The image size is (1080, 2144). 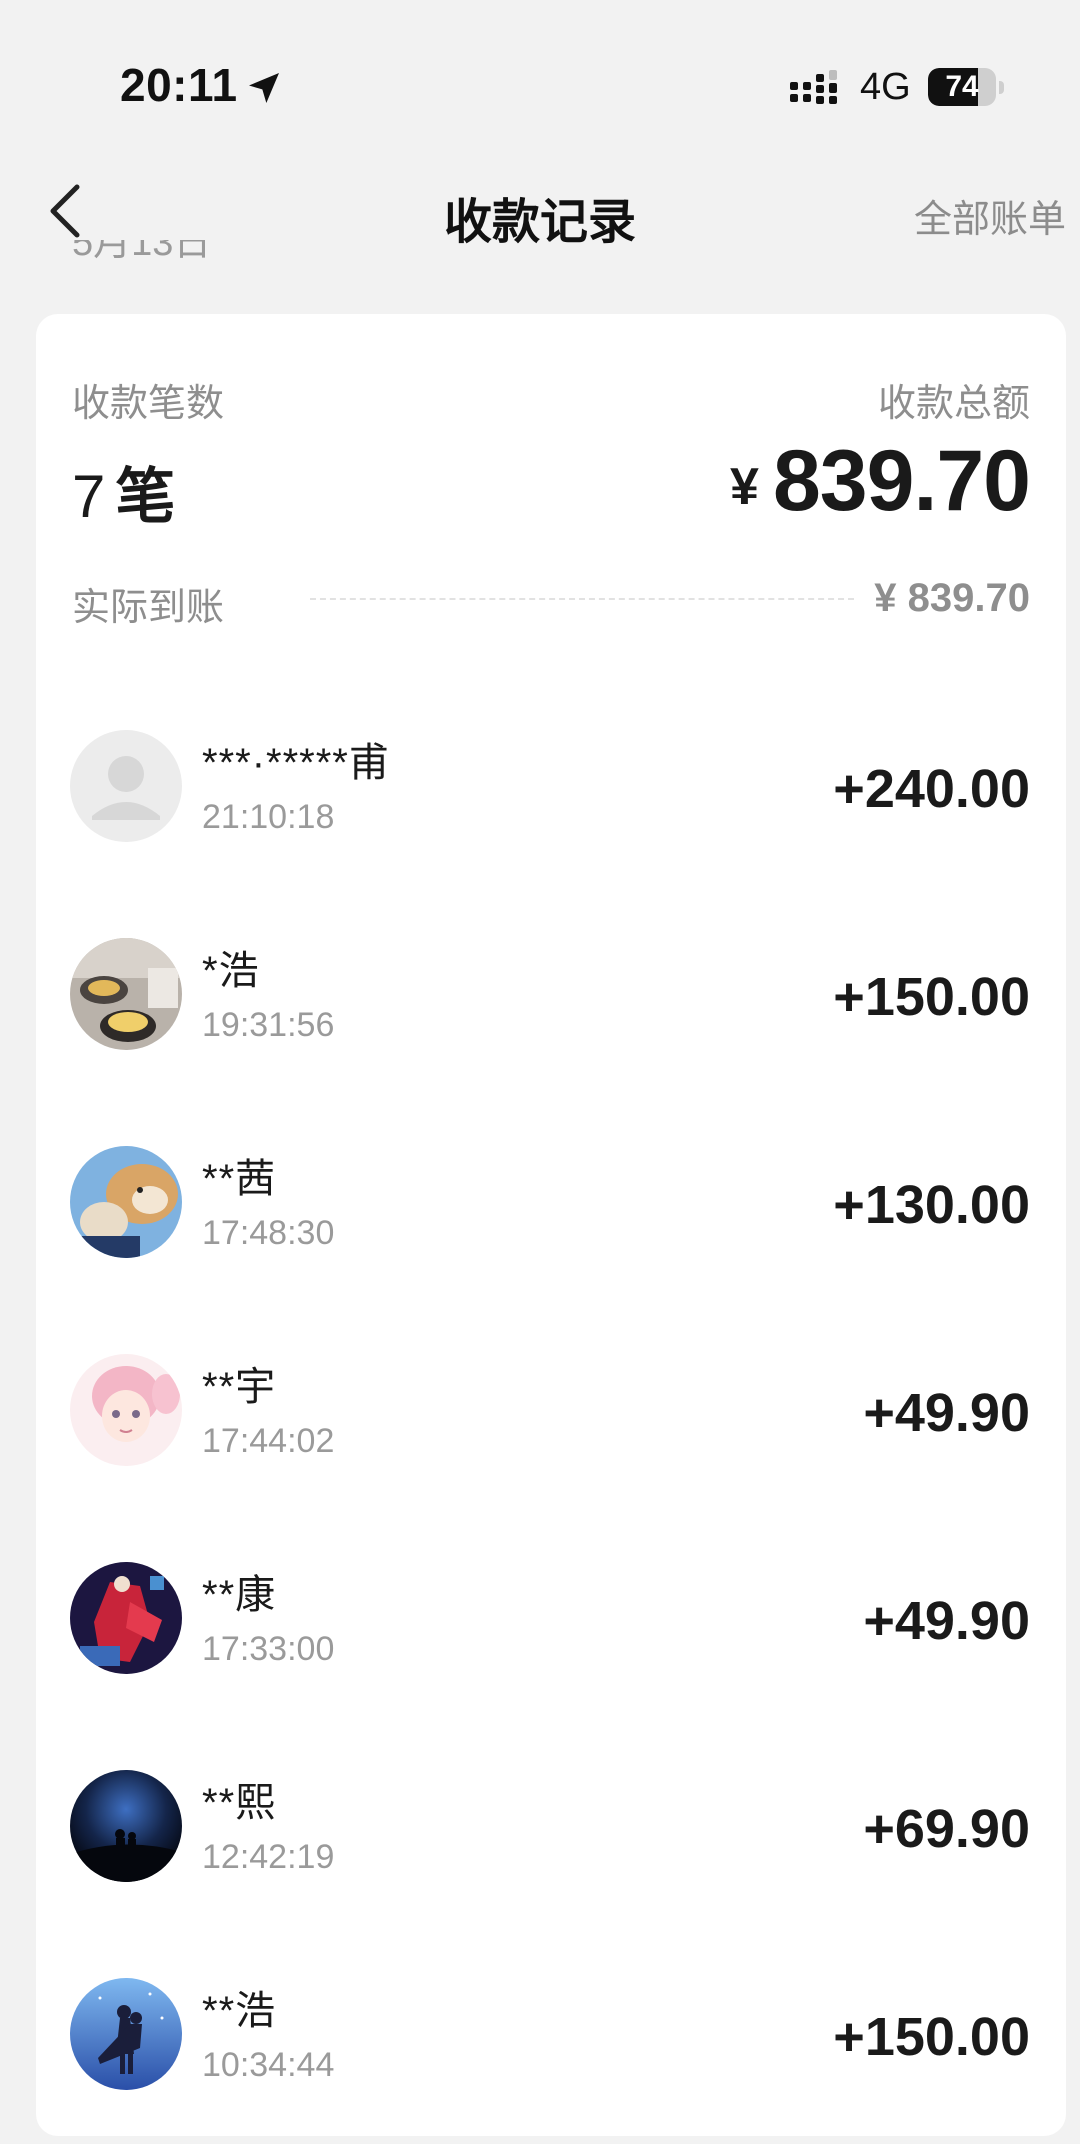 I want to click on battery-level: 74, so click(x=962, y=86).